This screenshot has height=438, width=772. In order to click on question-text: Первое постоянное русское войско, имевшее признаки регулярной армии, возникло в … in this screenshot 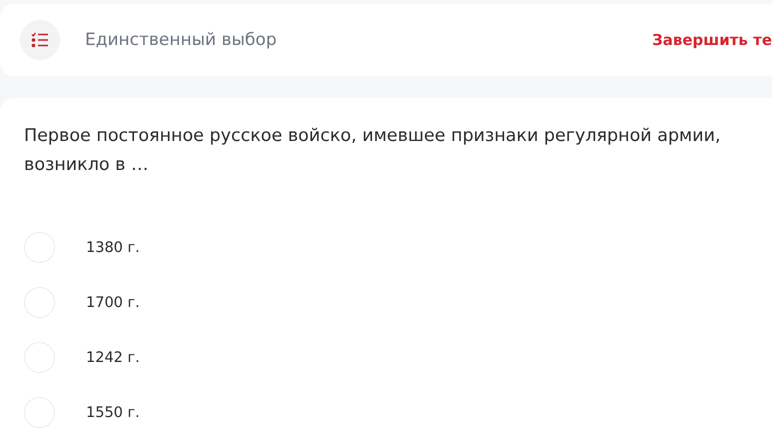, I will do `click(373, 151)`.